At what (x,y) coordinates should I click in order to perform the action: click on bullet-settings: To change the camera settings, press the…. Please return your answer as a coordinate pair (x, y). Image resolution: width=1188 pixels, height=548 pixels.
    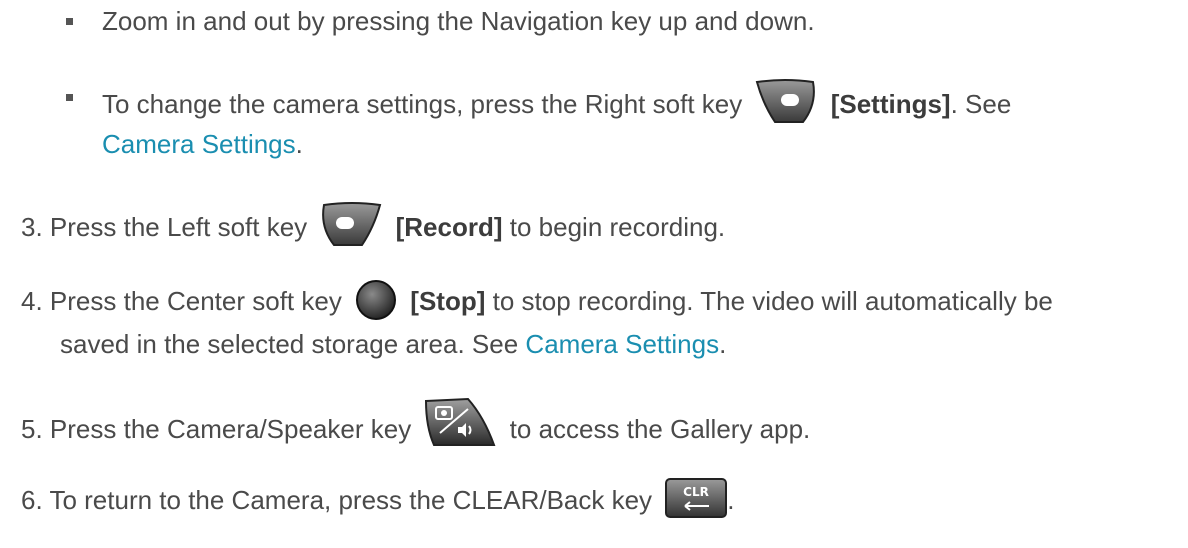
    Looking at the image, I should click on (557, 104).